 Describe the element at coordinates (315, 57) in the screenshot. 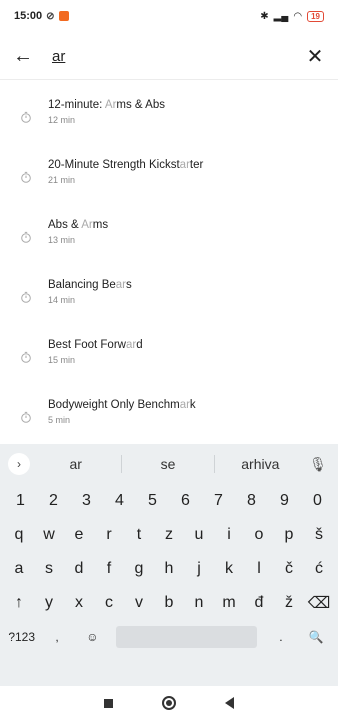

I see `close-icon: ✕` at that location.